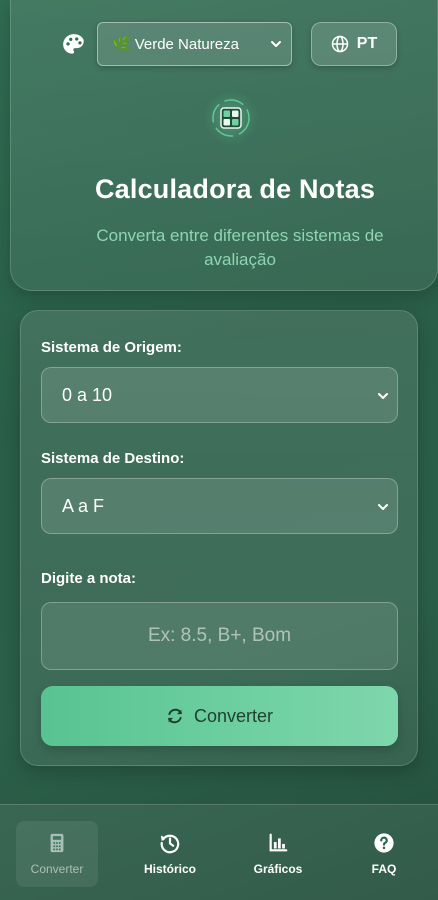  What do you see at coordinates (384, 854) in the screenshot?
I see `nav-item-faq: FAQ` at bounding box center [384, 854].